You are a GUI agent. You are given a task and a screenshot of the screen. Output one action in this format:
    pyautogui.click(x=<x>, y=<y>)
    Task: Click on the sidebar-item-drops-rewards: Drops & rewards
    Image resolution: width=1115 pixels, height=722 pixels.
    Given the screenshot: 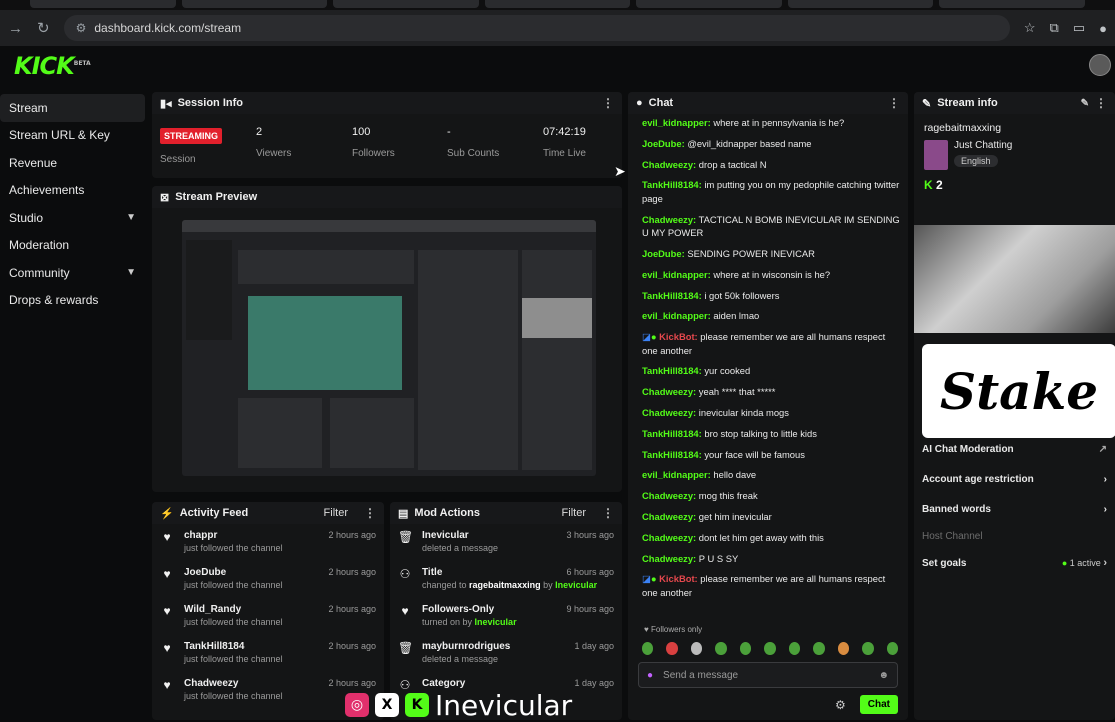 What is the action you would take?
    pyautogui.click(x=72, y=301)
    